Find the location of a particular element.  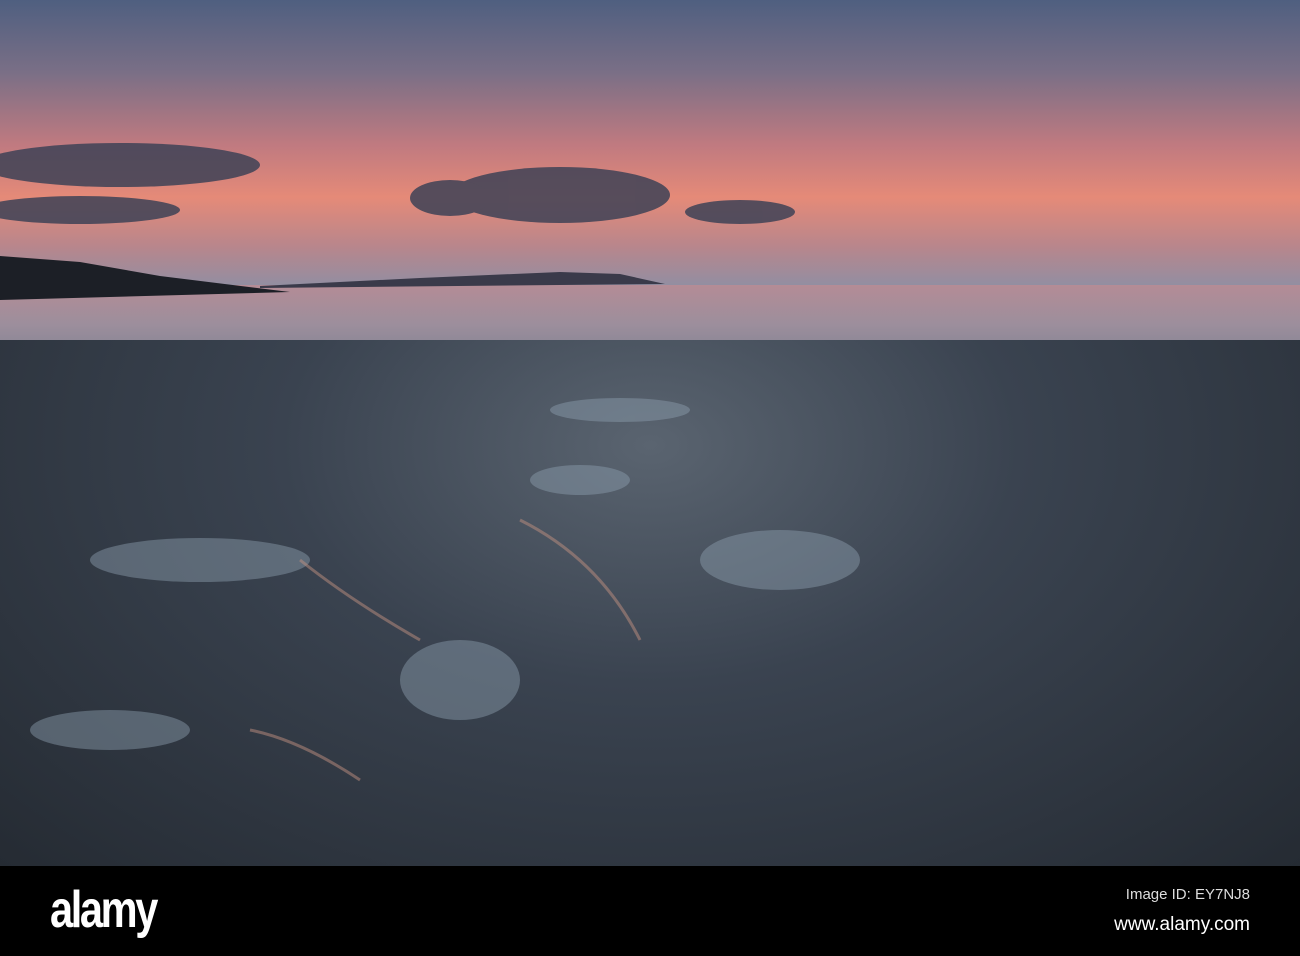

footer-bar: alamy Image ID: EY7NJ8 www.alamy.com is located at coordinates (650, 911).